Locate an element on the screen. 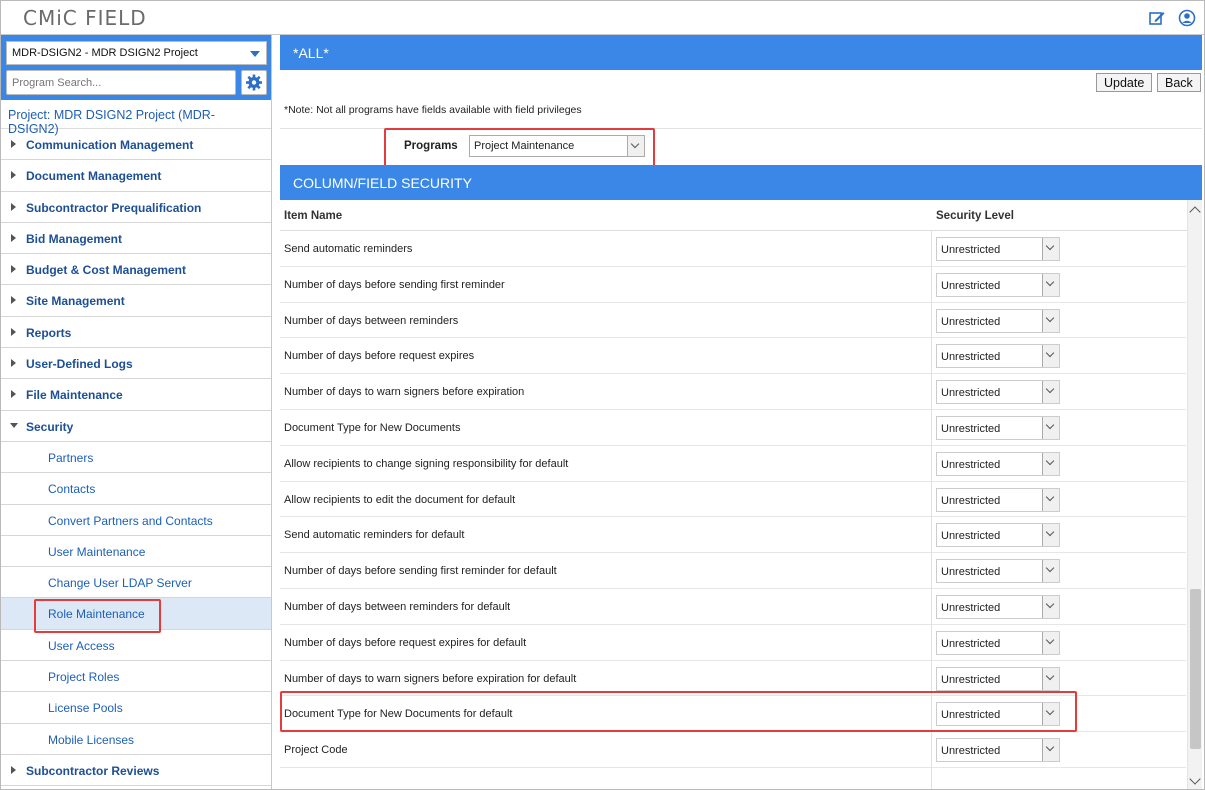 The image size is (1205, 790). back-button: Back is located at coordinates (1179, 82).